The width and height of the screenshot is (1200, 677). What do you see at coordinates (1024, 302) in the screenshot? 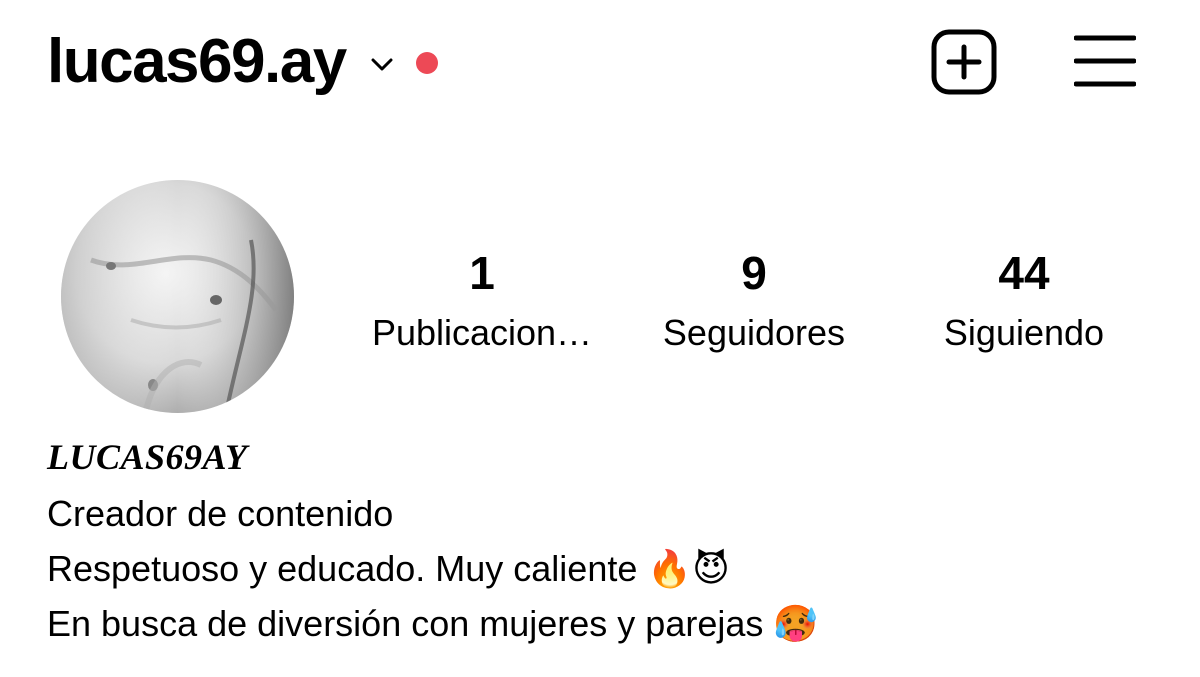
I see `following-count: 44 Siguiendo` at bounding box center [1024, 302].